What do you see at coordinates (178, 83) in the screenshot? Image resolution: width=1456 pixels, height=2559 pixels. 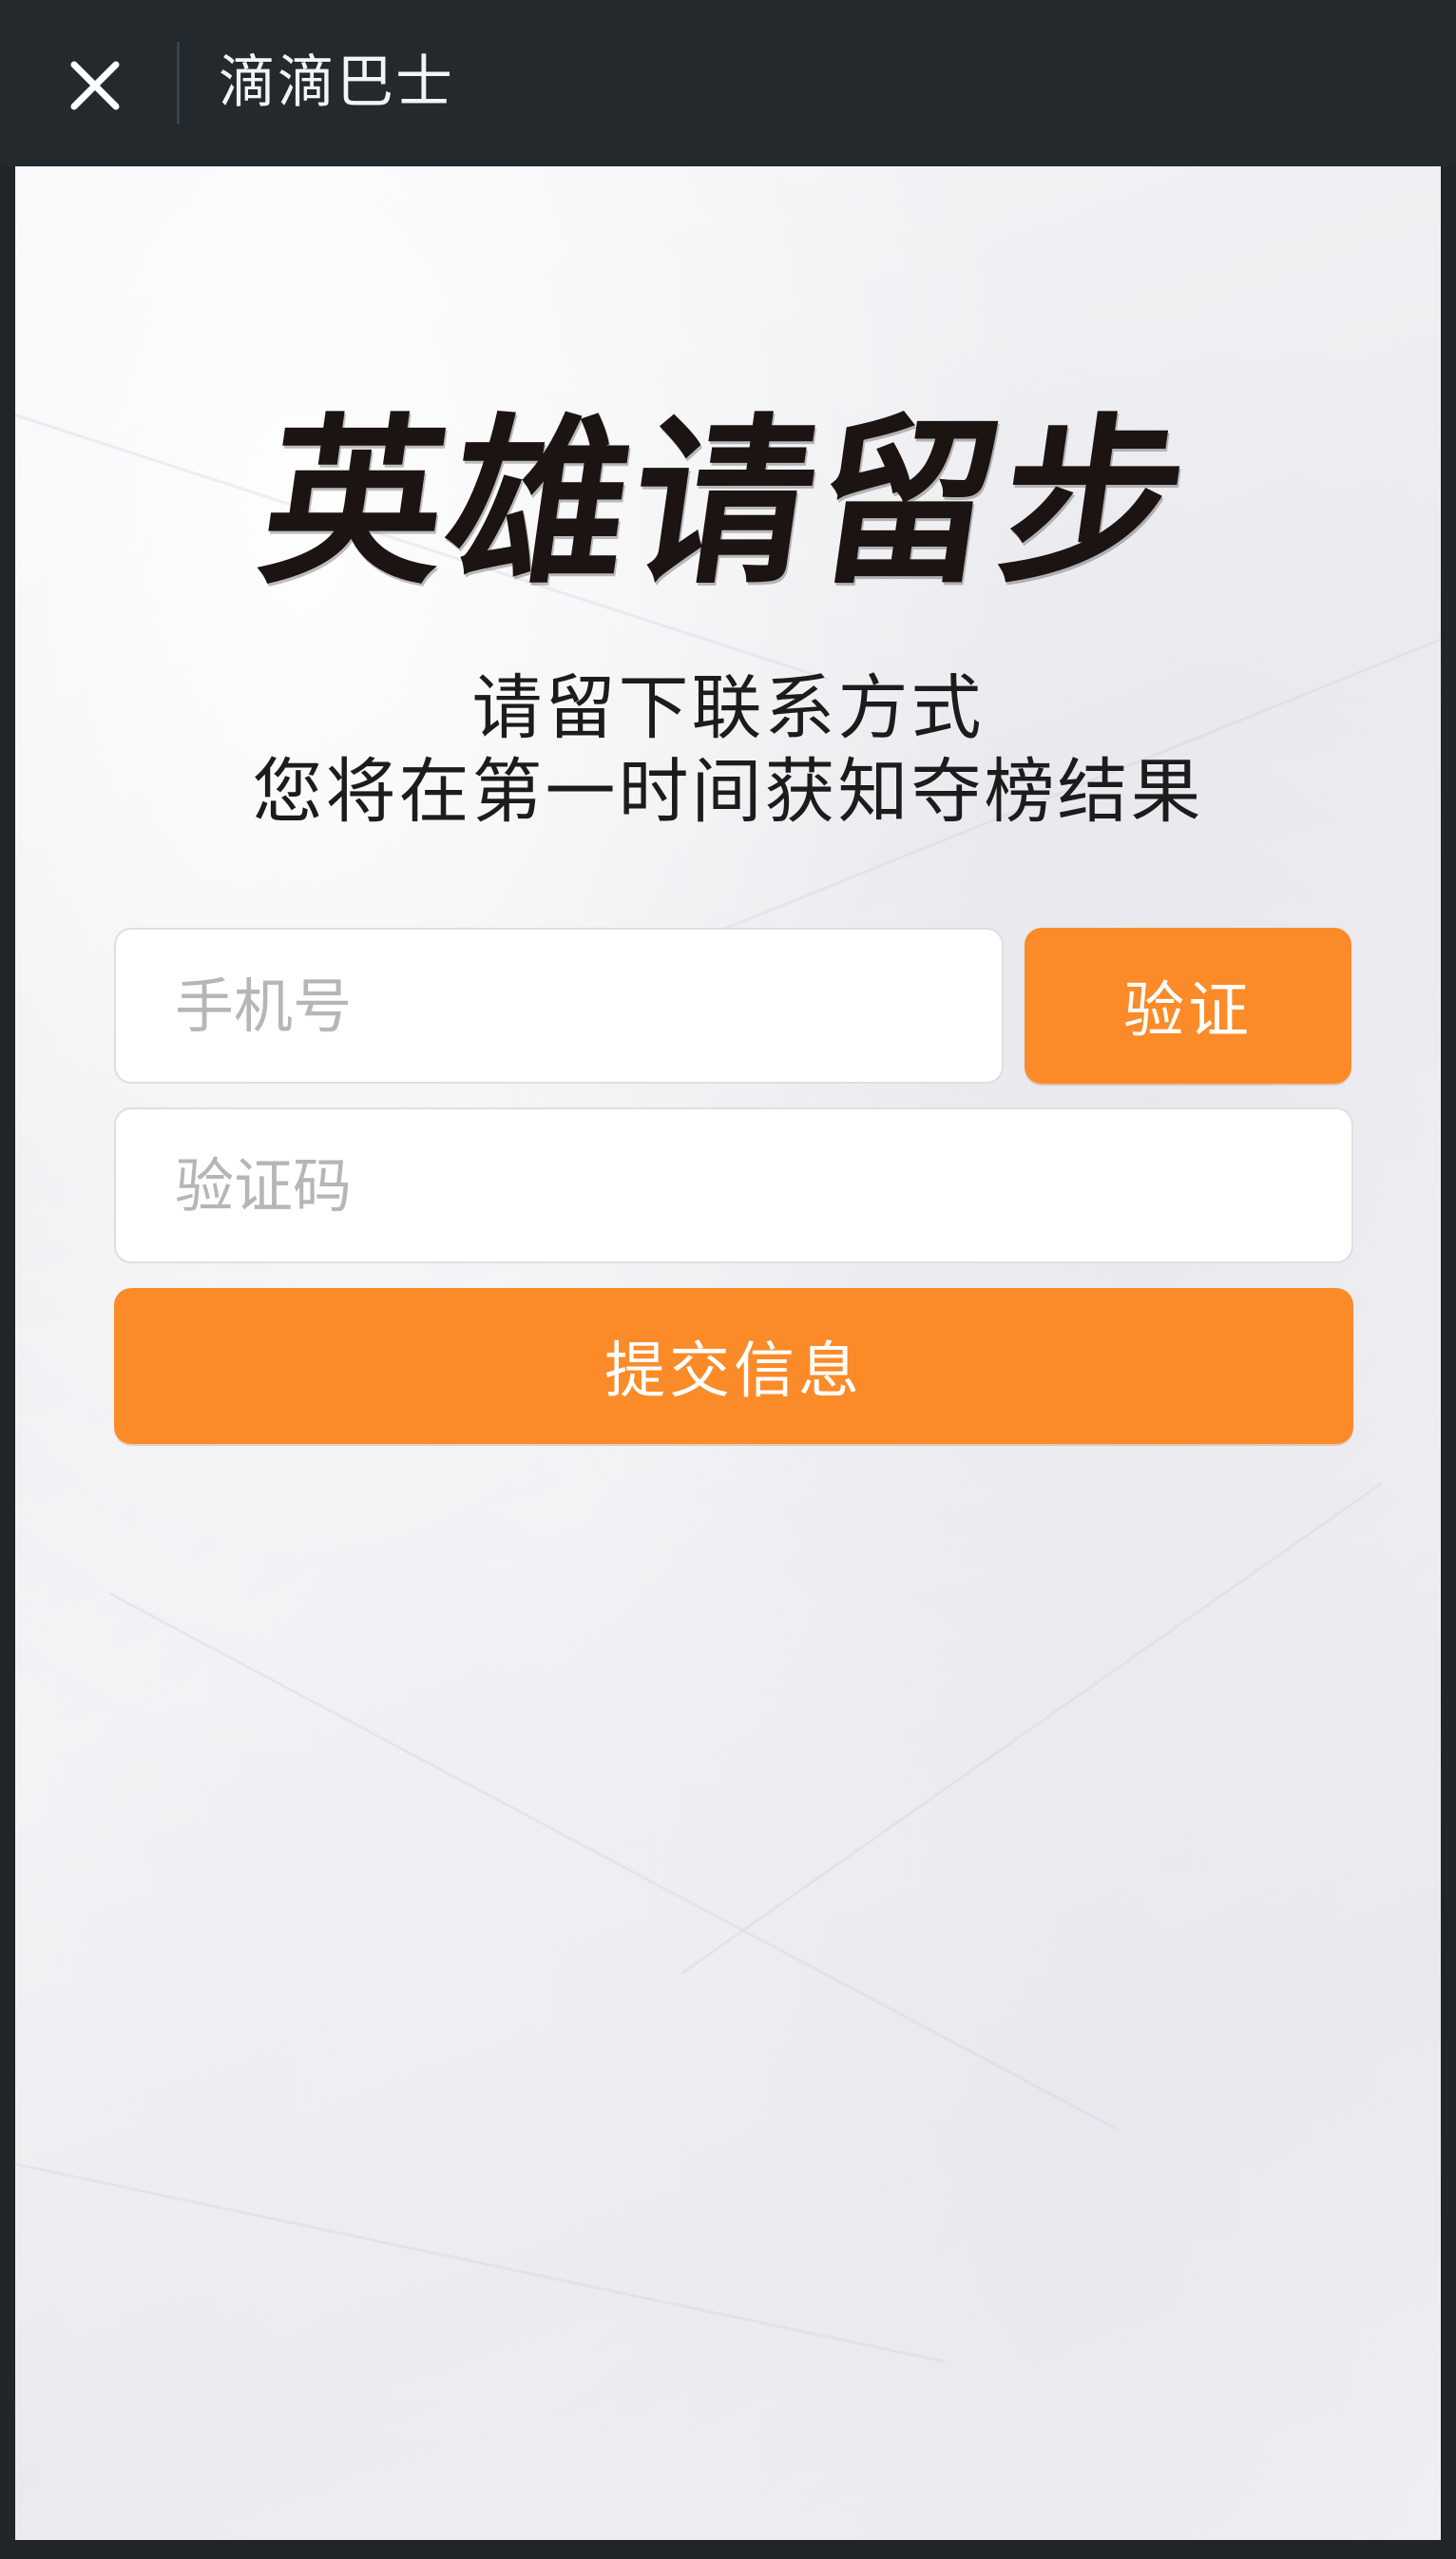 I see `header-divider` at bounding box center [178, 83].